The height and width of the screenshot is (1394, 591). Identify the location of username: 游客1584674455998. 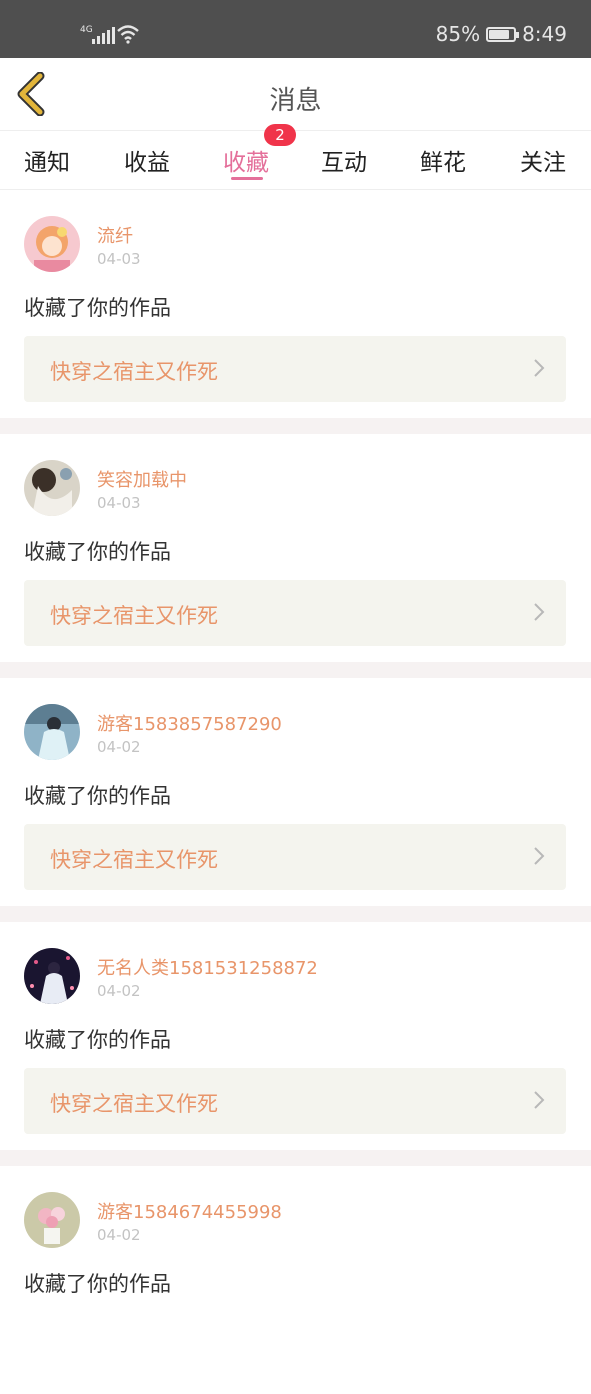
(189, 1211).